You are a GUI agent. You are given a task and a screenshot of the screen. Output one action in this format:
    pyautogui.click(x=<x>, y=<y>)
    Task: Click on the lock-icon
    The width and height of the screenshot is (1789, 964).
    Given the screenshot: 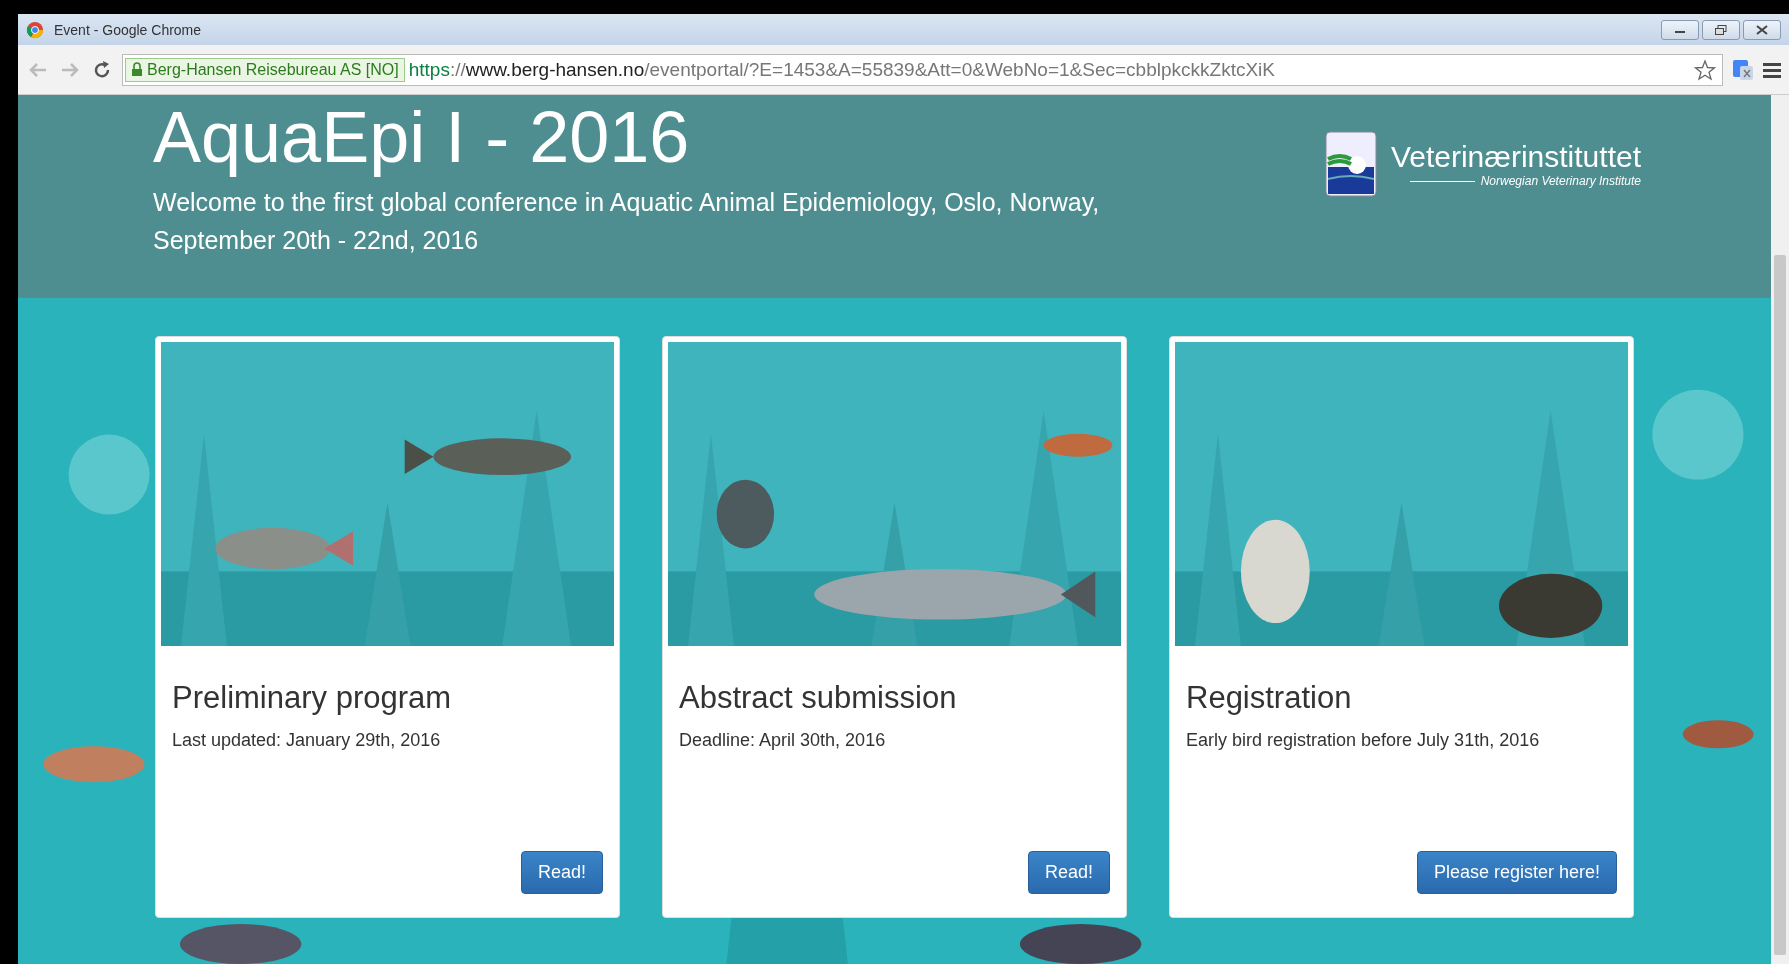 What is the action you would take?
    pyautogui.click(x=137, y=69)
    